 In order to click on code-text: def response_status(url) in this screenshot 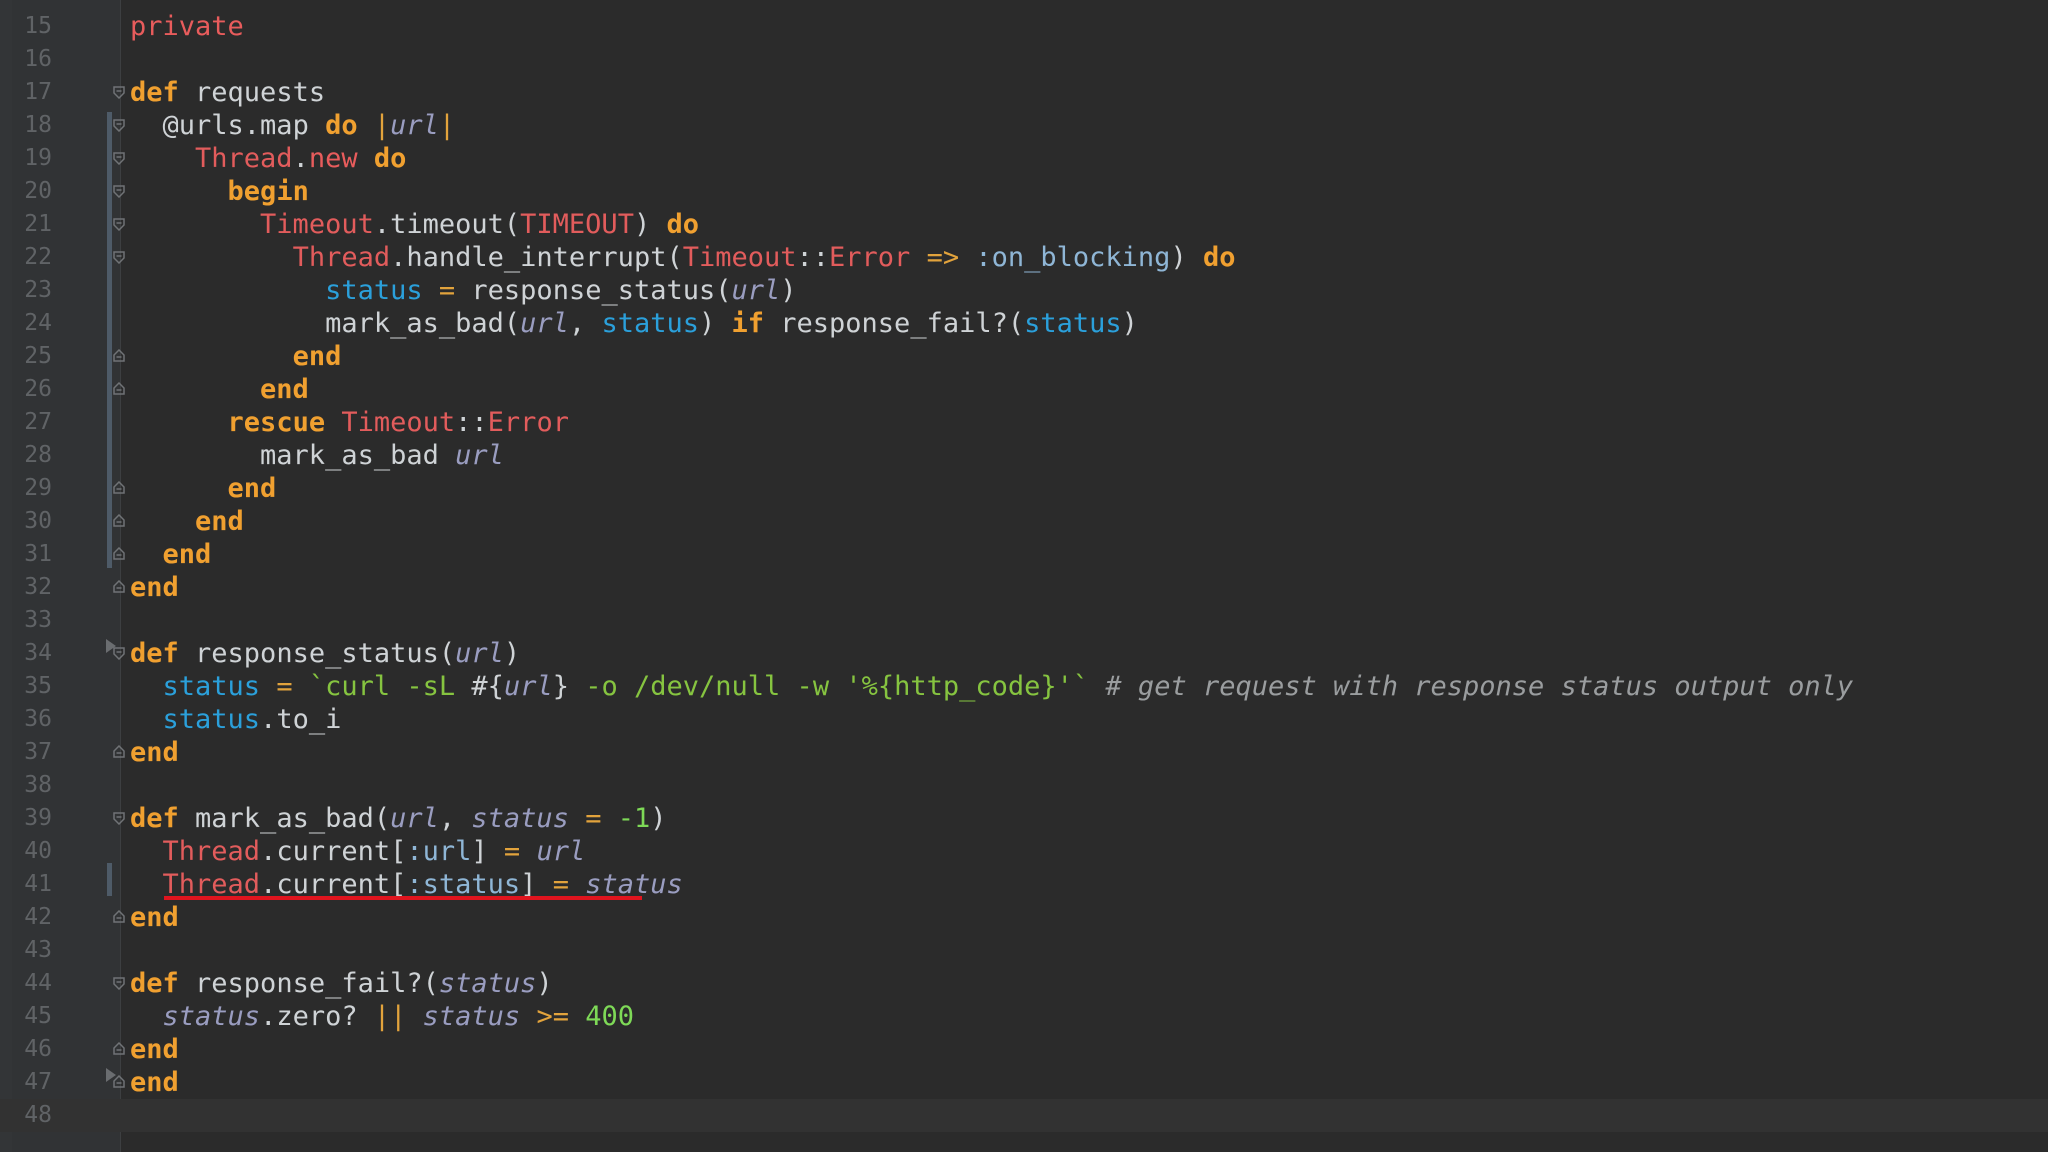, I will do `click(325, 653)`.